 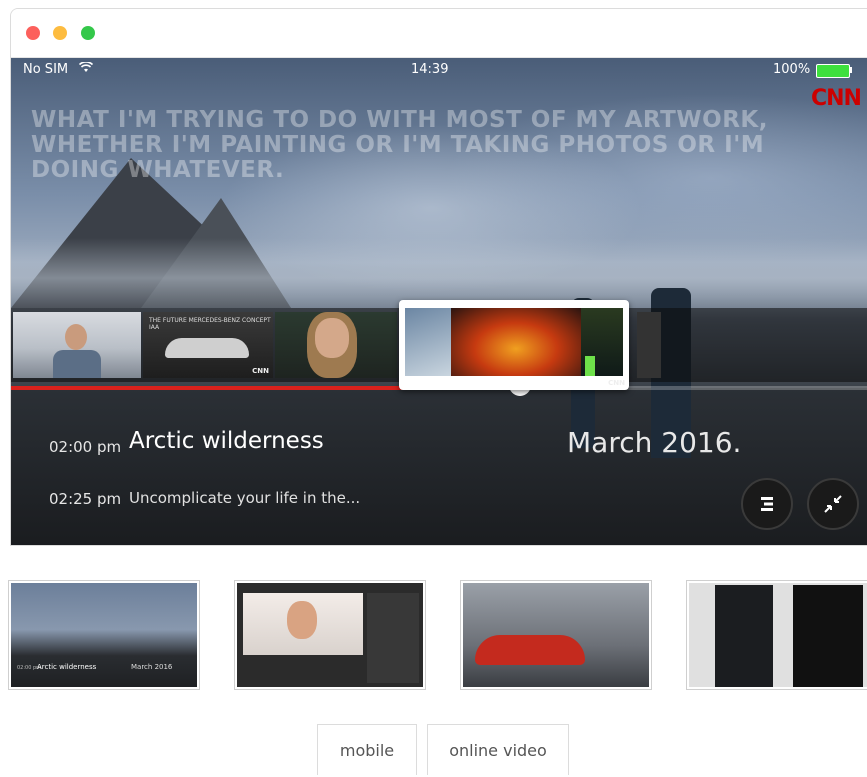 What do you see at coordinates (46, 69) in the screenshot?
I see `carrier-label: No SIM` at bounding box center [46, 69].